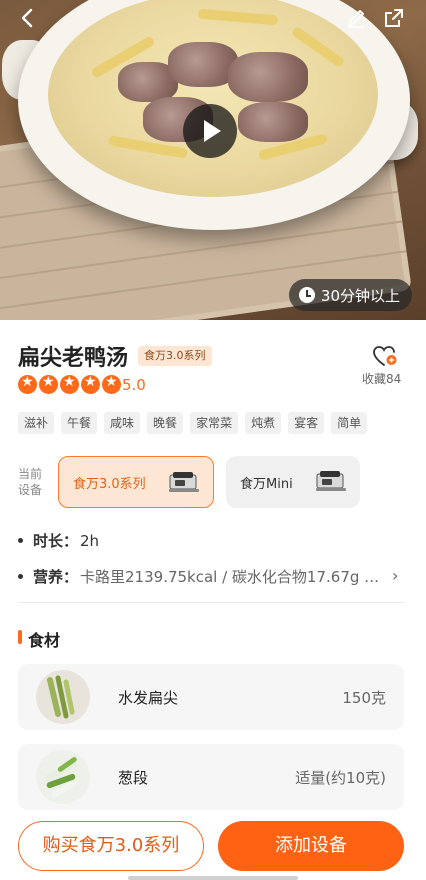 The height and width of the screenshot is (880, 426). Describe the element at coordinates (214, 423) in the screenshot. I see `tag: 家常菜` at that location.